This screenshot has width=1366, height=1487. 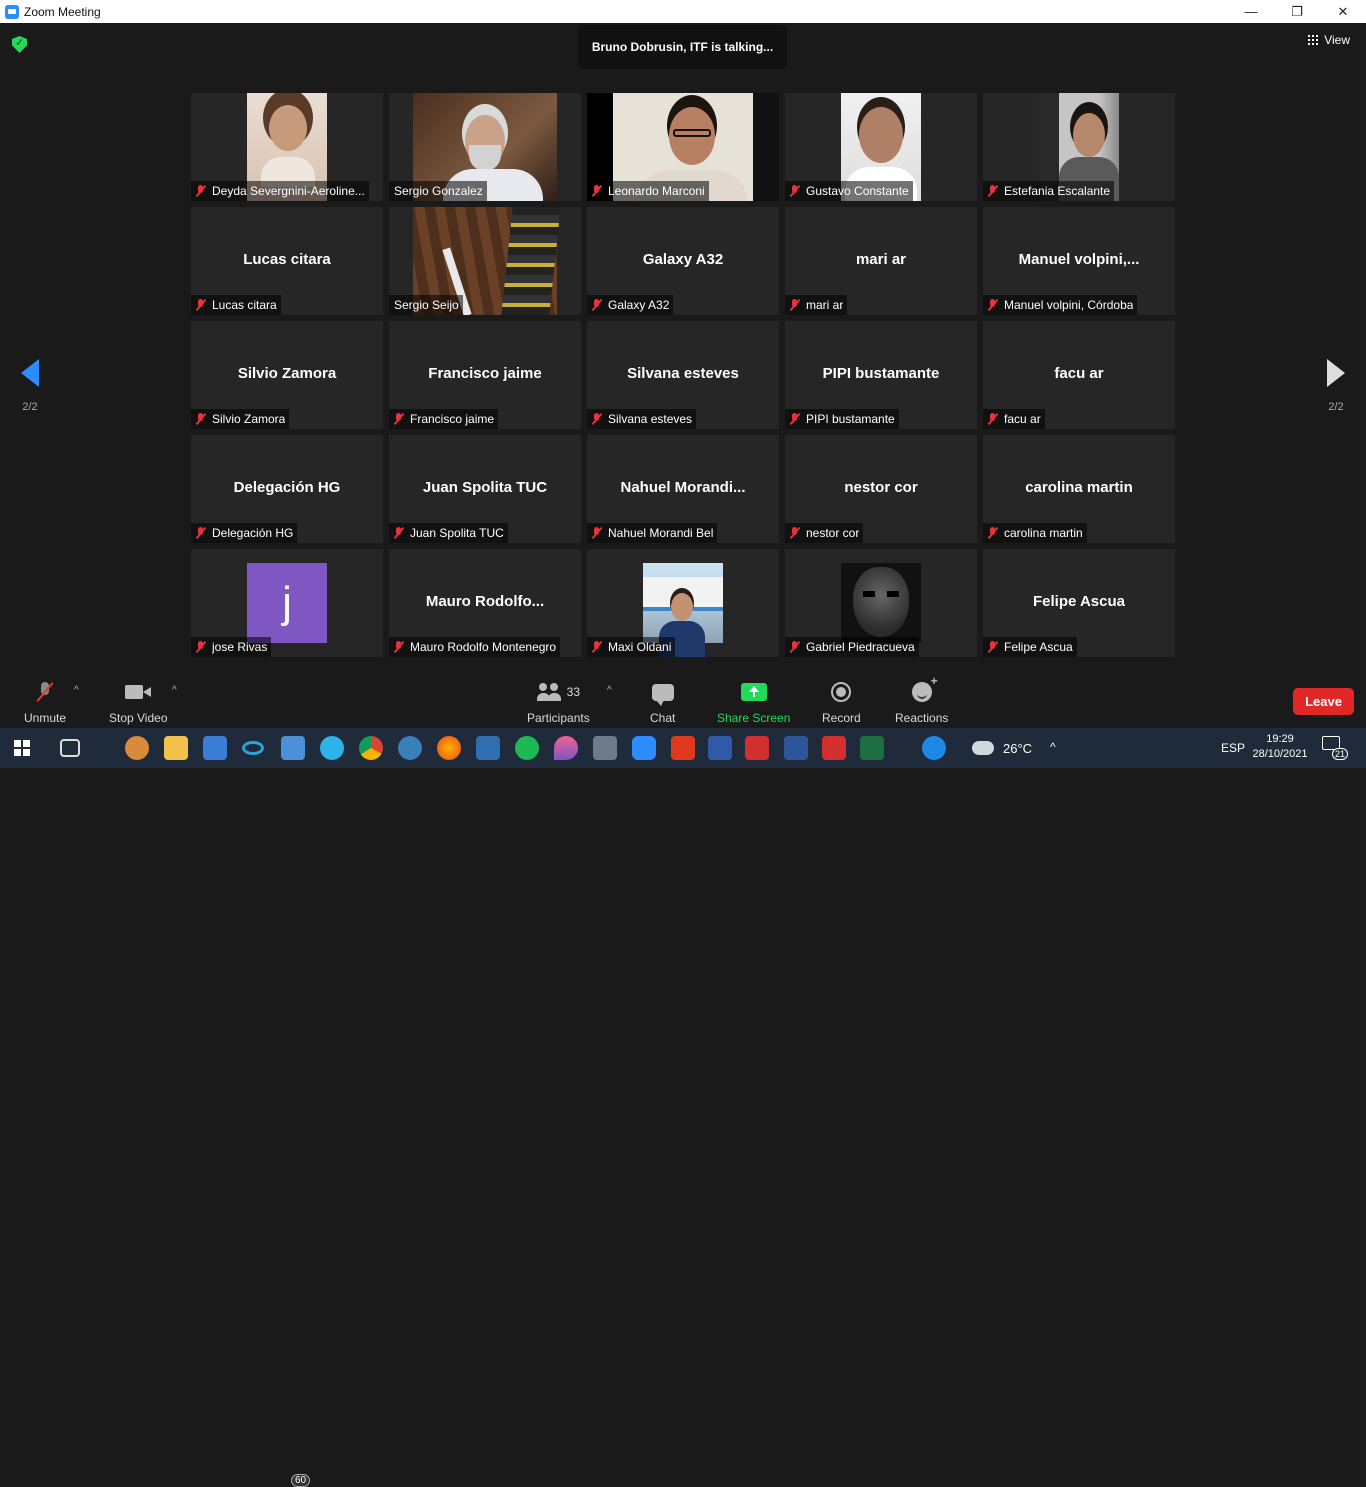 What do you see at coordinates (176, 748) in the screenshot?
I see `file-explorer-icon` at bounding box center [176, 748].